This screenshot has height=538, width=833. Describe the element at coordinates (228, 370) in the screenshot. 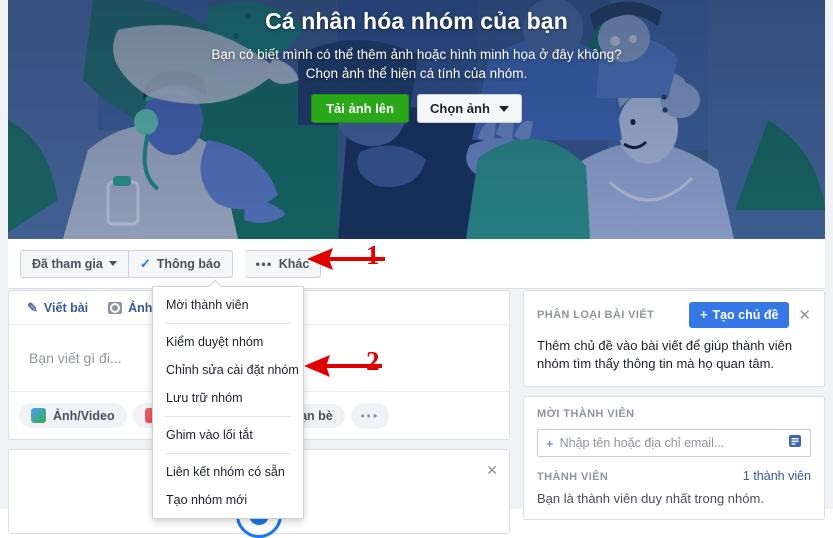

I see `menu-item-edit-group-settings: Chỉnh sửa cài đặt nhóm` at that location.